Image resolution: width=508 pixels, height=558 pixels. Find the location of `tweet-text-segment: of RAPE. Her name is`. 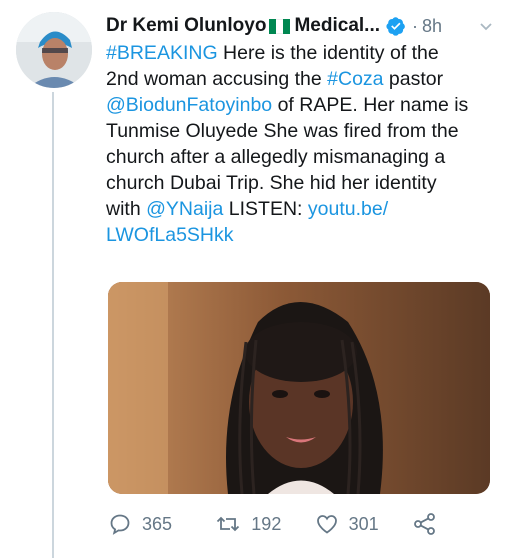

tweet-text-segment: of RAPE. Her name is is located at coordinates (370, 105).